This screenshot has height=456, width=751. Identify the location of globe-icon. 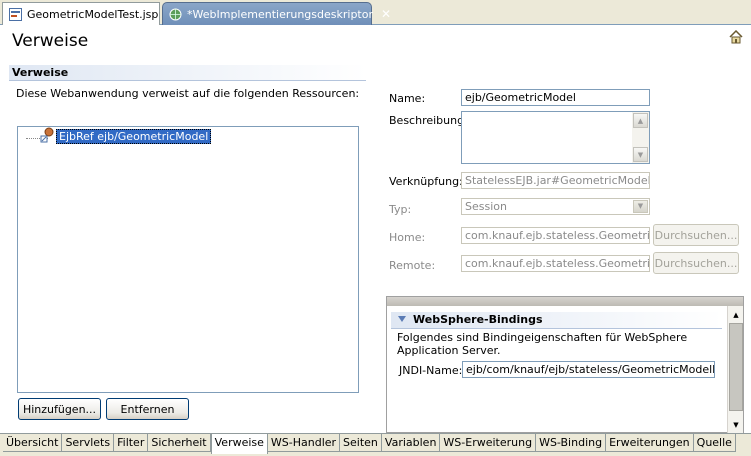
(175, 14).